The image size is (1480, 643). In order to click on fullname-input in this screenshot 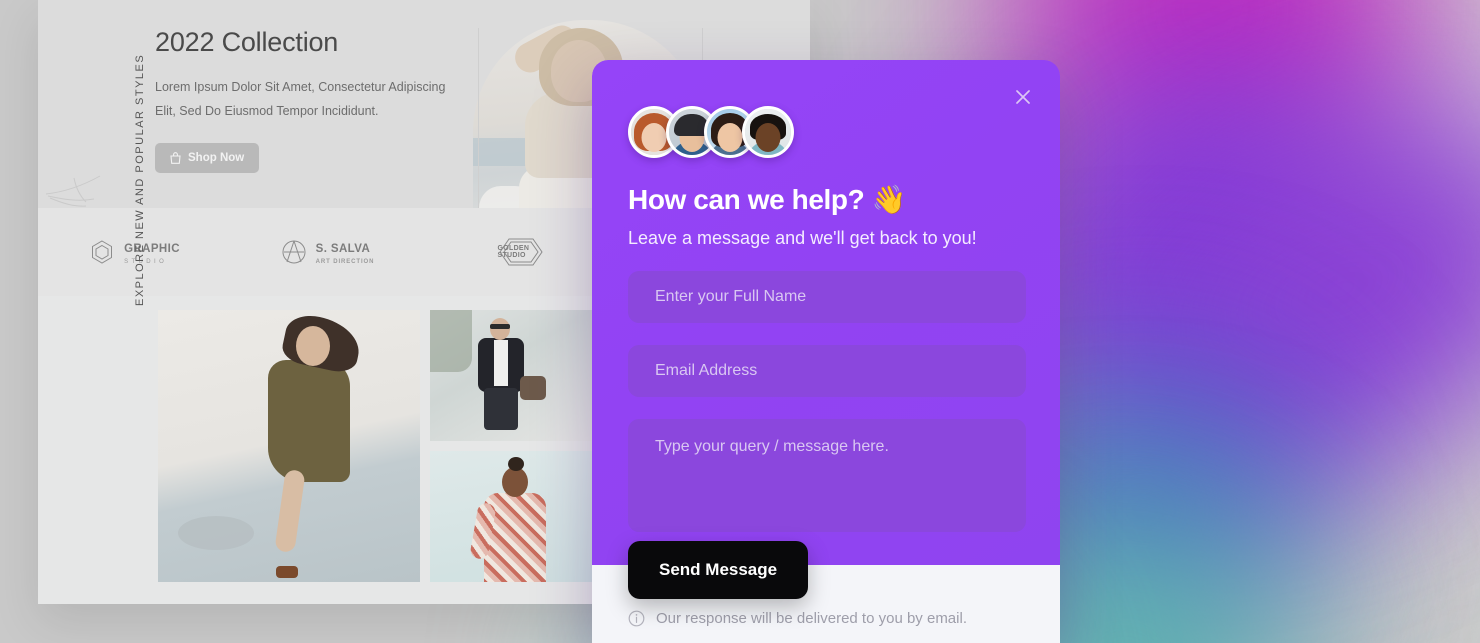, I will do `click(827, 297)`.